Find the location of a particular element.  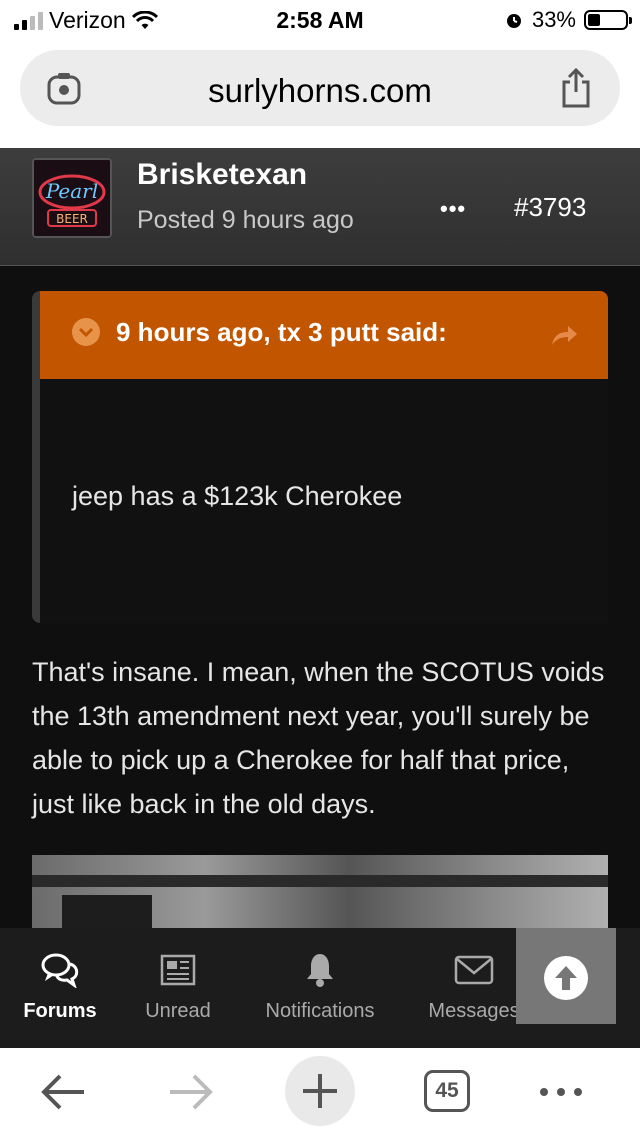

arrow-up-icon is located at coordinates (566, 978).